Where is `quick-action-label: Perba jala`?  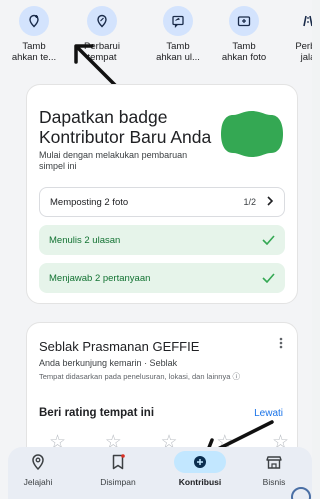
quick-action-label: Perba jala is located at coordinates (303, 52).